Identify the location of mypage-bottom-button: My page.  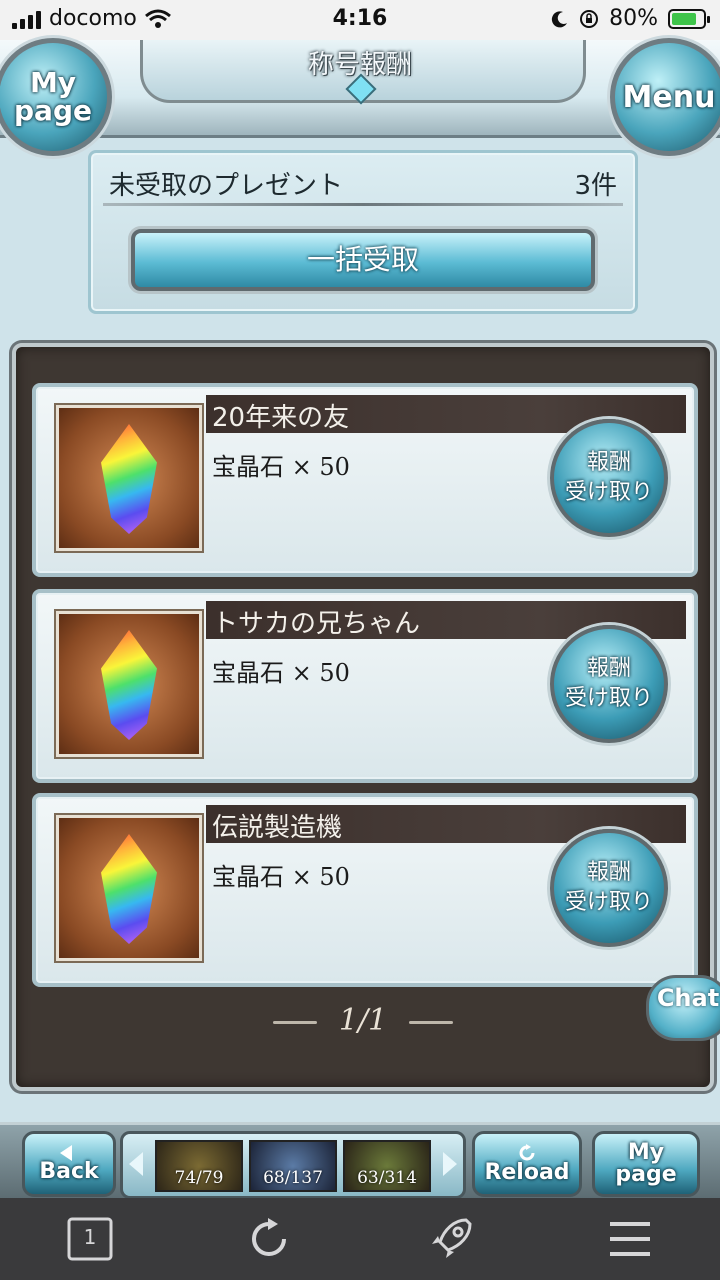
(646, 1164).